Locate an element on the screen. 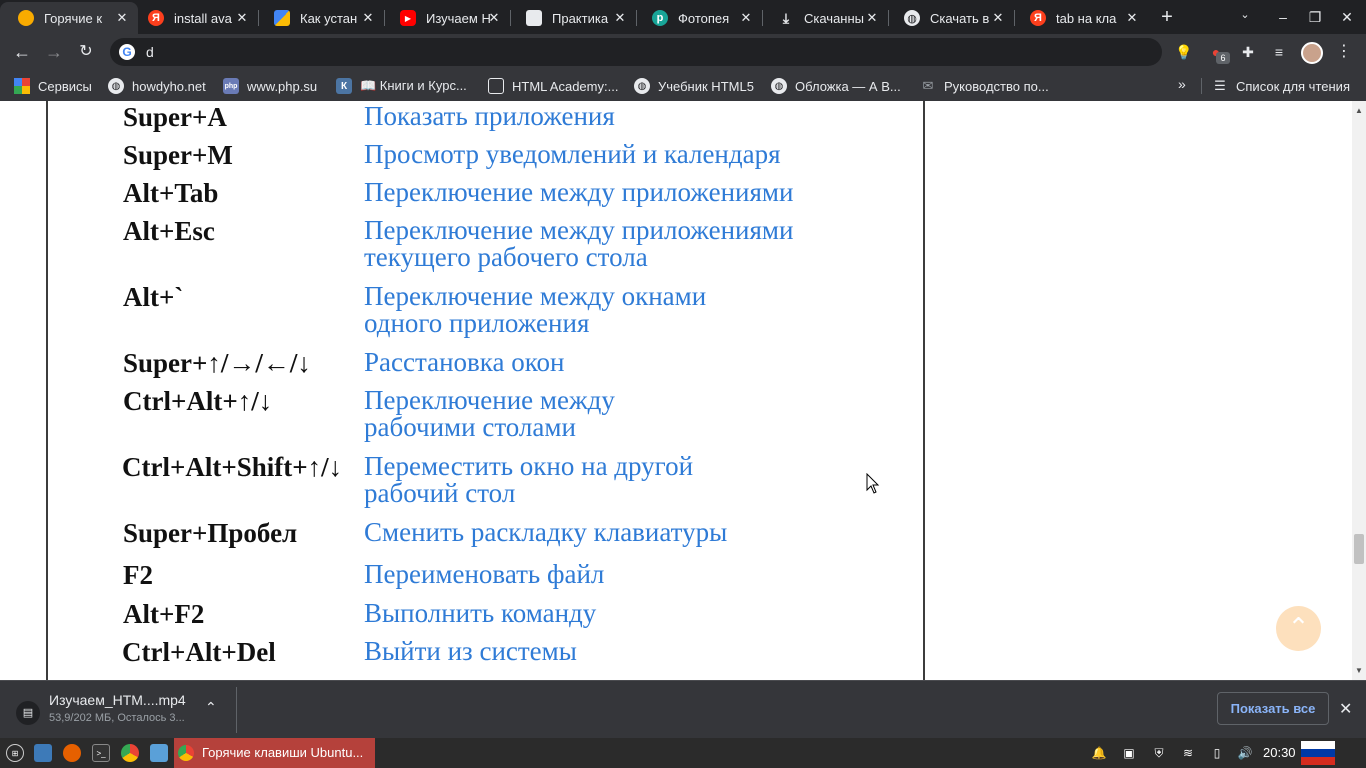 The image size is (1366, 768). tab-search-icon: ⌄ is located at coordinates (1245, 17).